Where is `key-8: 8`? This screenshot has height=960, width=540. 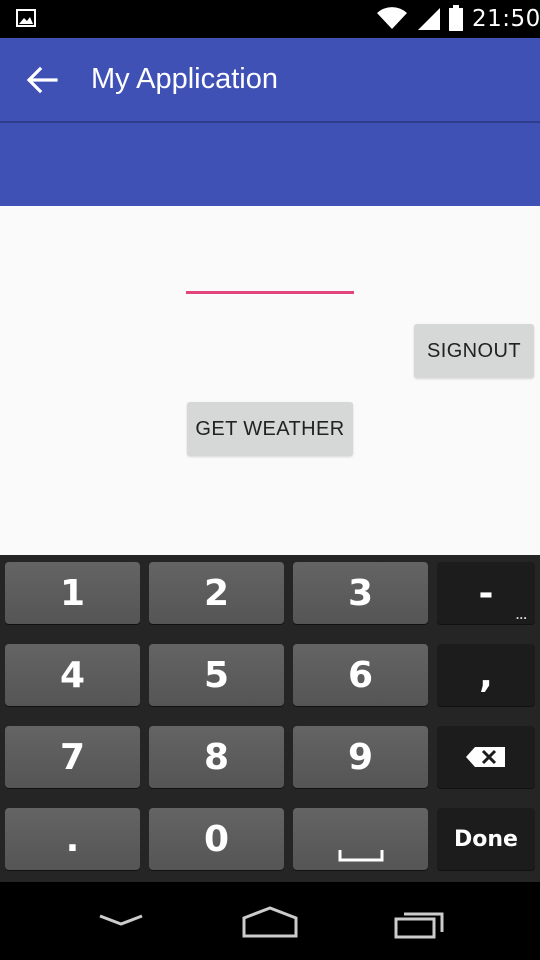 key-8: 8 is located at coordinates (216, 757).